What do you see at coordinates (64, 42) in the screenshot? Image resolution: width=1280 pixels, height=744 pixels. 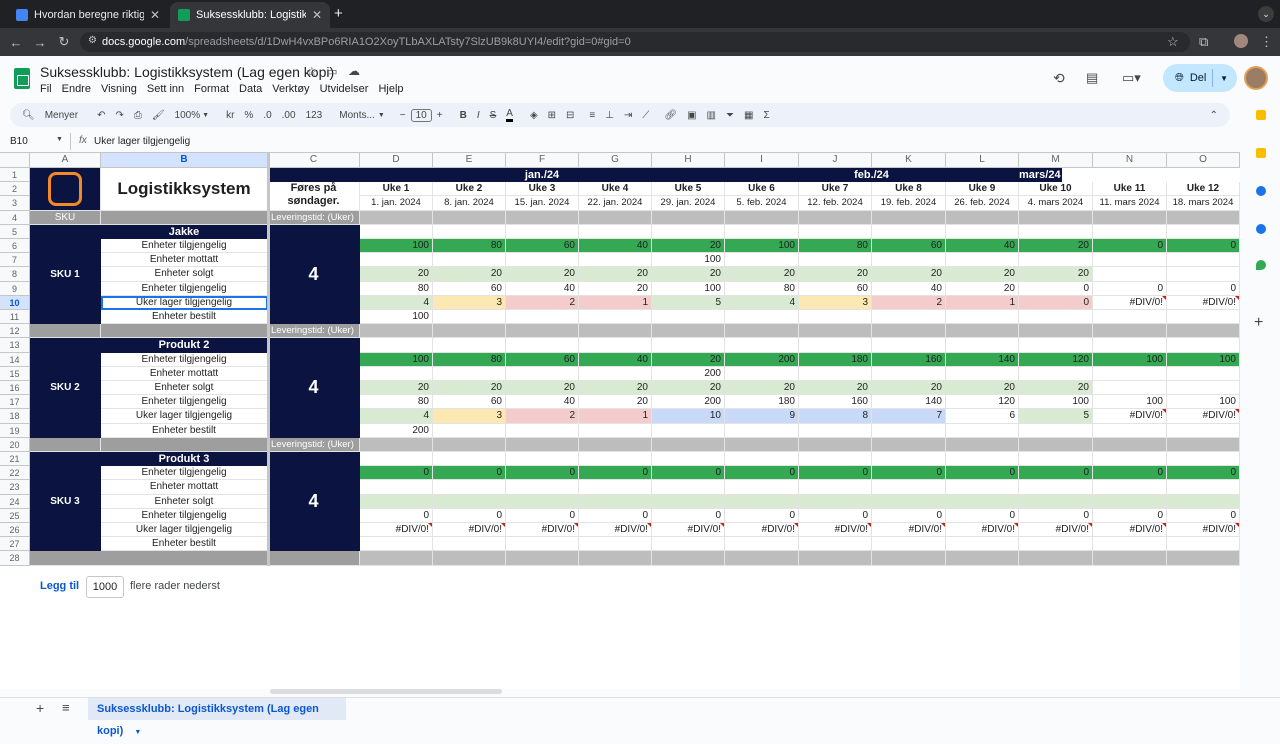 I see `reload-icon: ↻` at bounding box center [64, 42].